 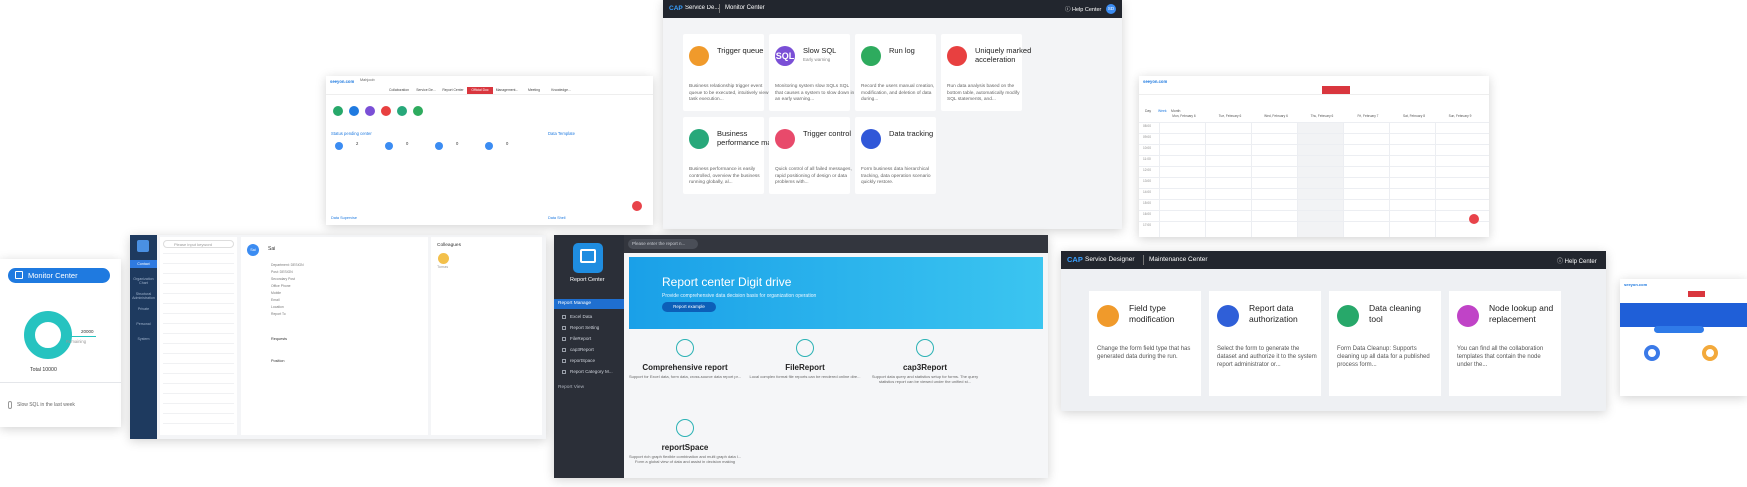 I want to click on donut-percent: 100%, so click(x=44, y=334).